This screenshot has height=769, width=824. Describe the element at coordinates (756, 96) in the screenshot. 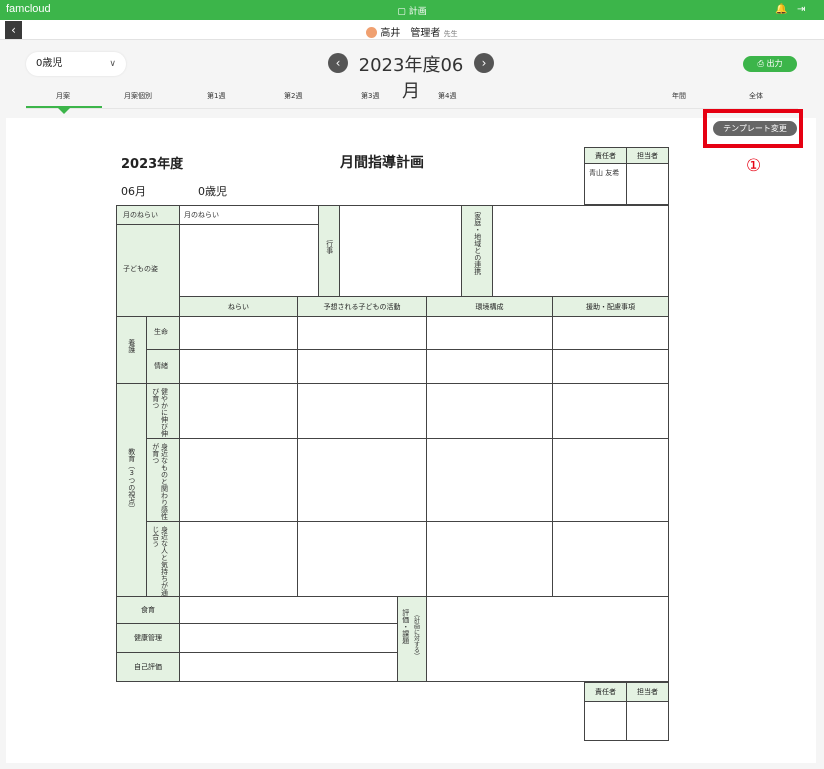

I see `tab-overall: 全体` at that location.